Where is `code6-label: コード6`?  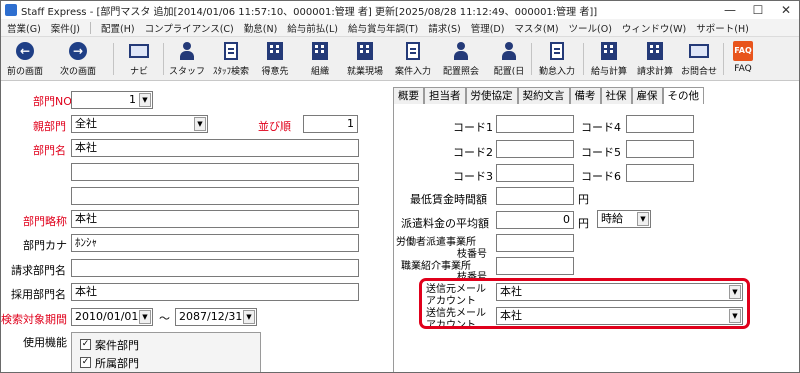 code6-label: コード6 is located at coordinates (601, 176).